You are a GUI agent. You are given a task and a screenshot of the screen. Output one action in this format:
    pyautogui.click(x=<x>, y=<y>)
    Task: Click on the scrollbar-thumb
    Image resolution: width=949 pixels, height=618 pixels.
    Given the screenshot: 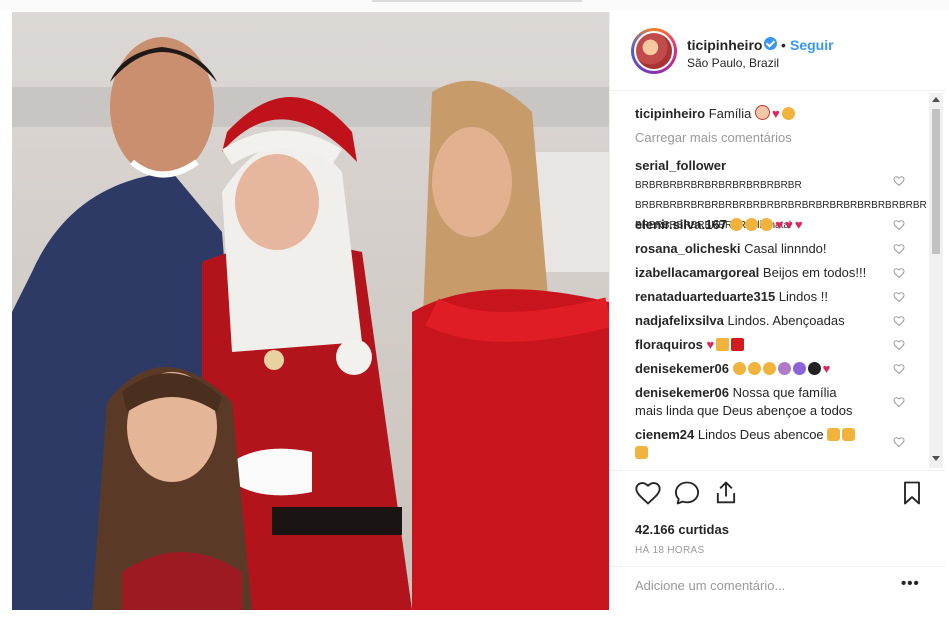 What is the action you would take?
    pyautogui.click(x=936, y=181)
    